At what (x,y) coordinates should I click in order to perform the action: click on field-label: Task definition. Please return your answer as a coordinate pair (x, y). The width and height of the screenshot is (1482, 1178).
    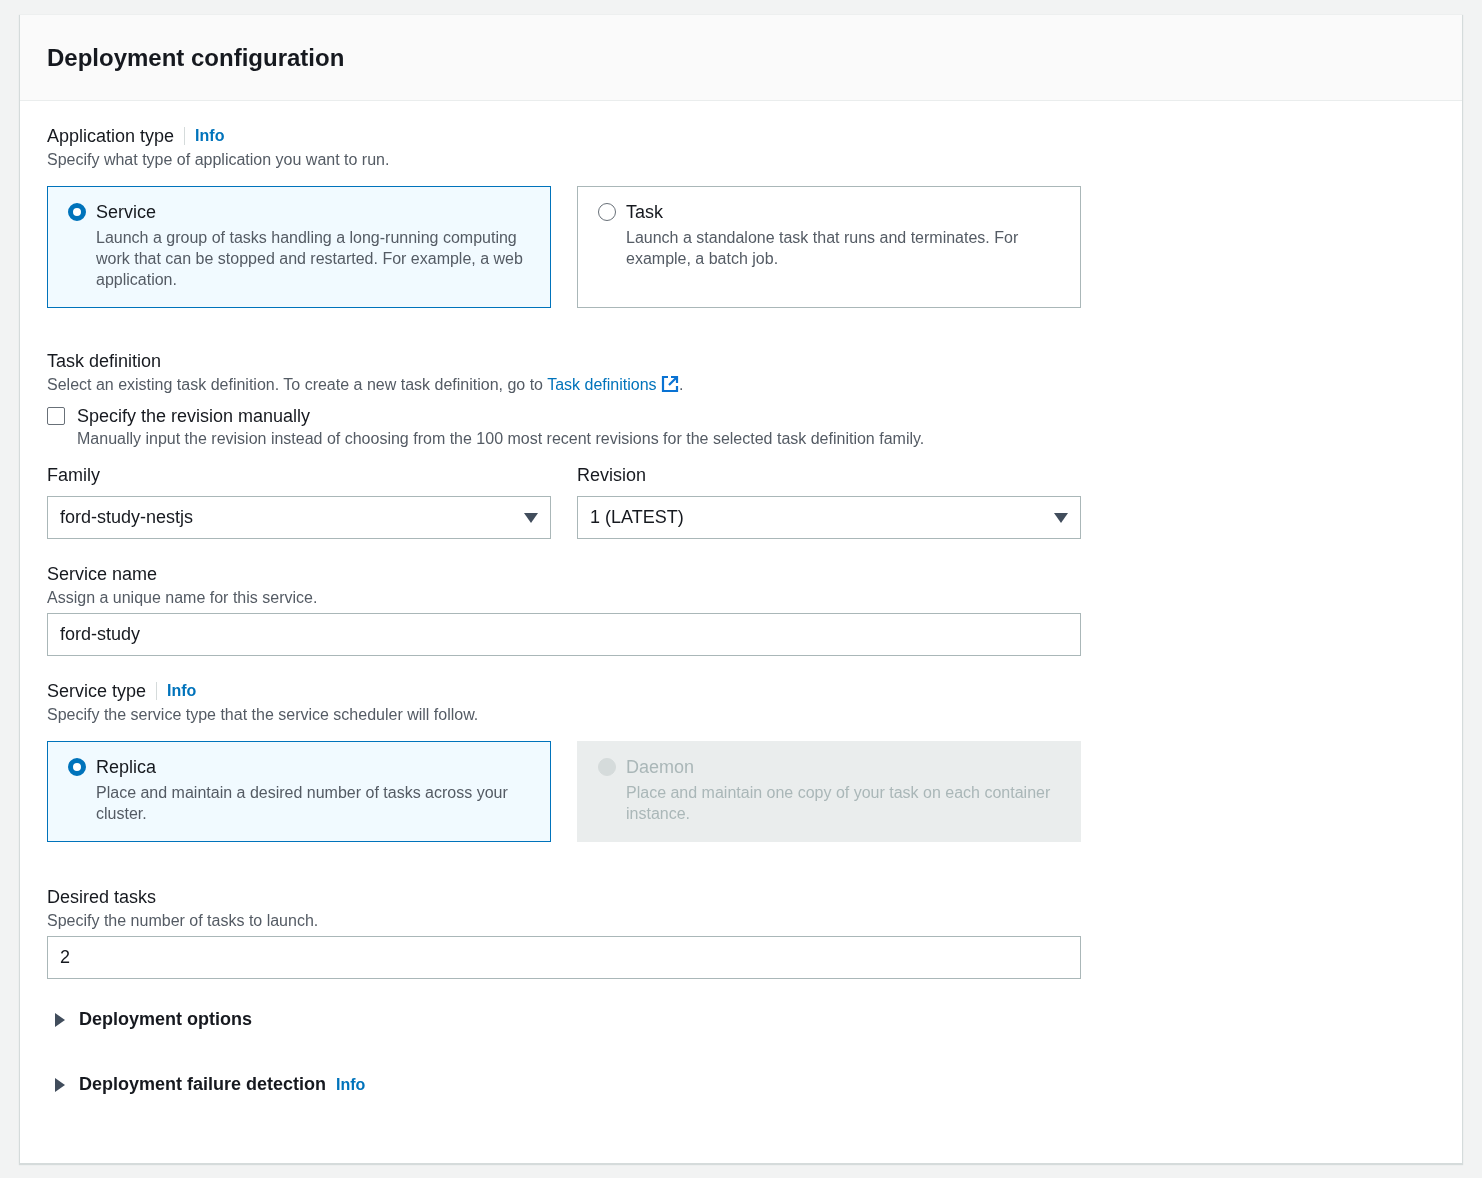
    Looking at the image, I should click on (104, 361).